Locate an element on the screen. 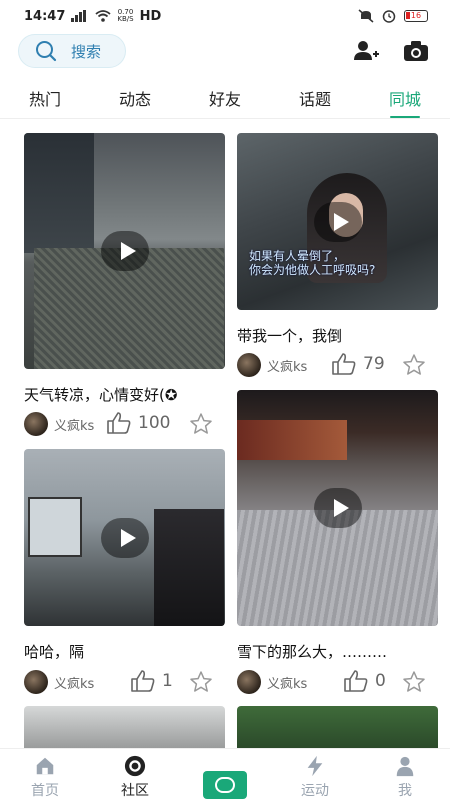 This screenshot has width=450, height=800. home-icon is located at coordinates (45, 766).